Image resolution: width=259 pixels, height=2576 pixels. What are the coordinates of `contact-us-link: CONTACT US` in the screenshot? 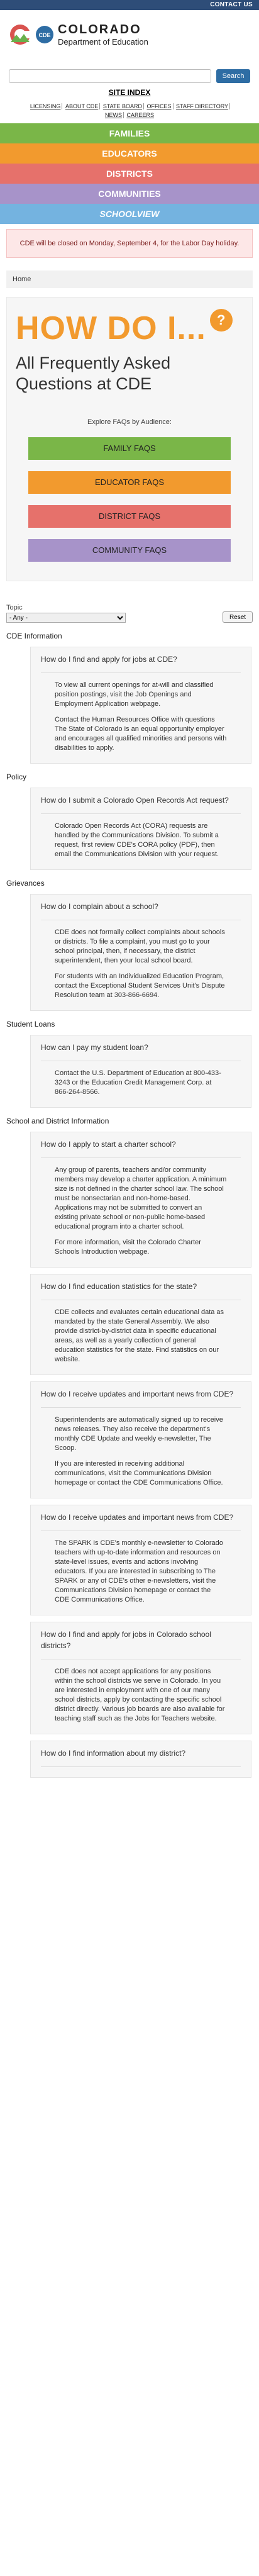 It's located at (231, 4).